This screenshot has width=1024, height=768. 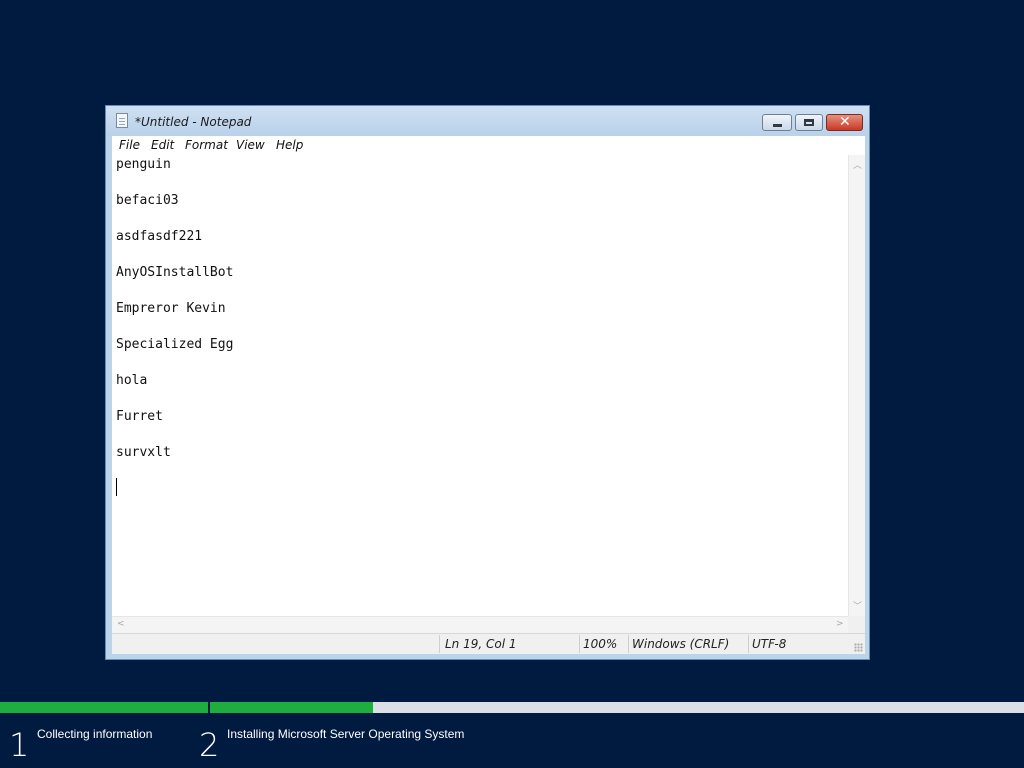 I want to click on menu-bar: File Edit Format View Help, so click(x=488, y=145).